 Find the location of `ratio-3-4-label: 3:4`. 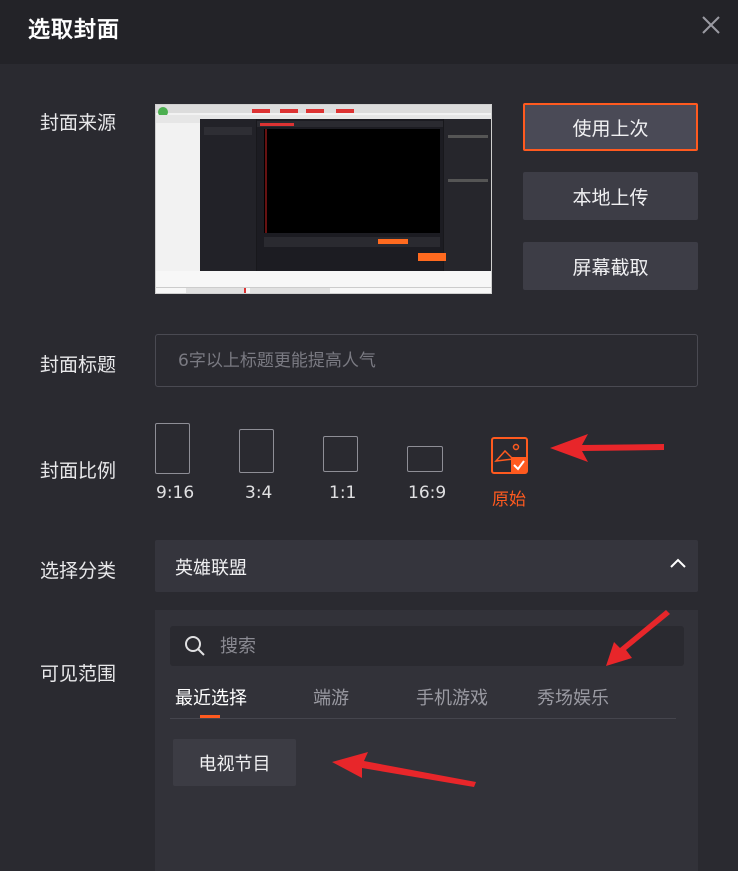

ratio-3-4-label: 3:4 is located at coordinates (259, 493).